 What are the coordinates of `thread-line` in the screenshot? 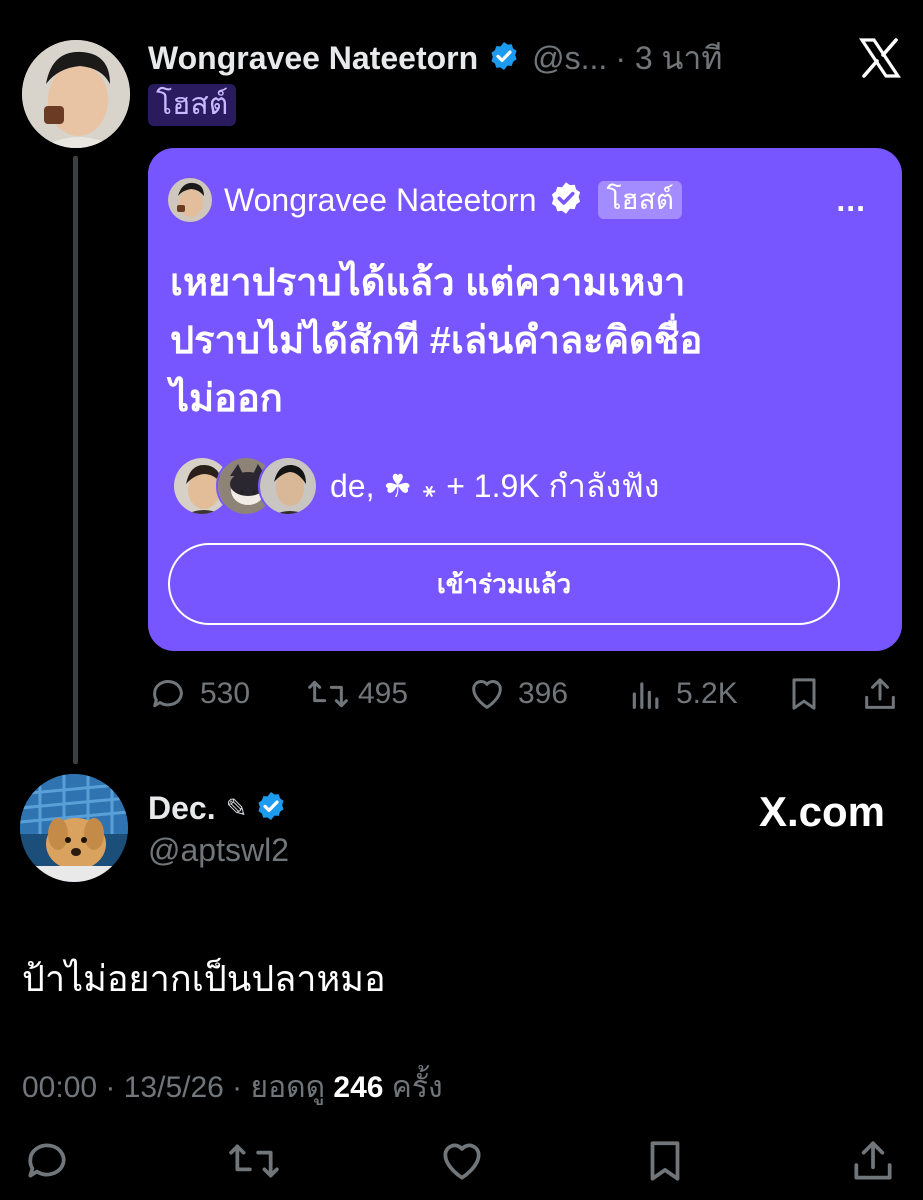 It's located at (75, 460).